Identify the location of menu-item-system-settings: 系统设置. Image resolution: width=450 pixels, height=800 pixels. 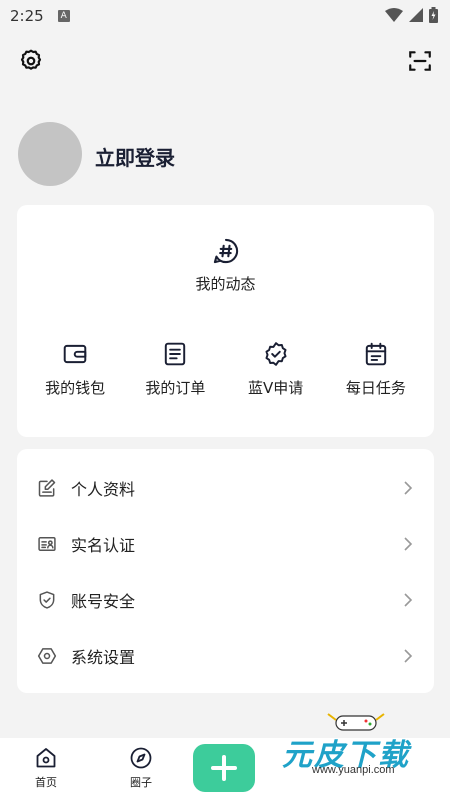
(225, 656).